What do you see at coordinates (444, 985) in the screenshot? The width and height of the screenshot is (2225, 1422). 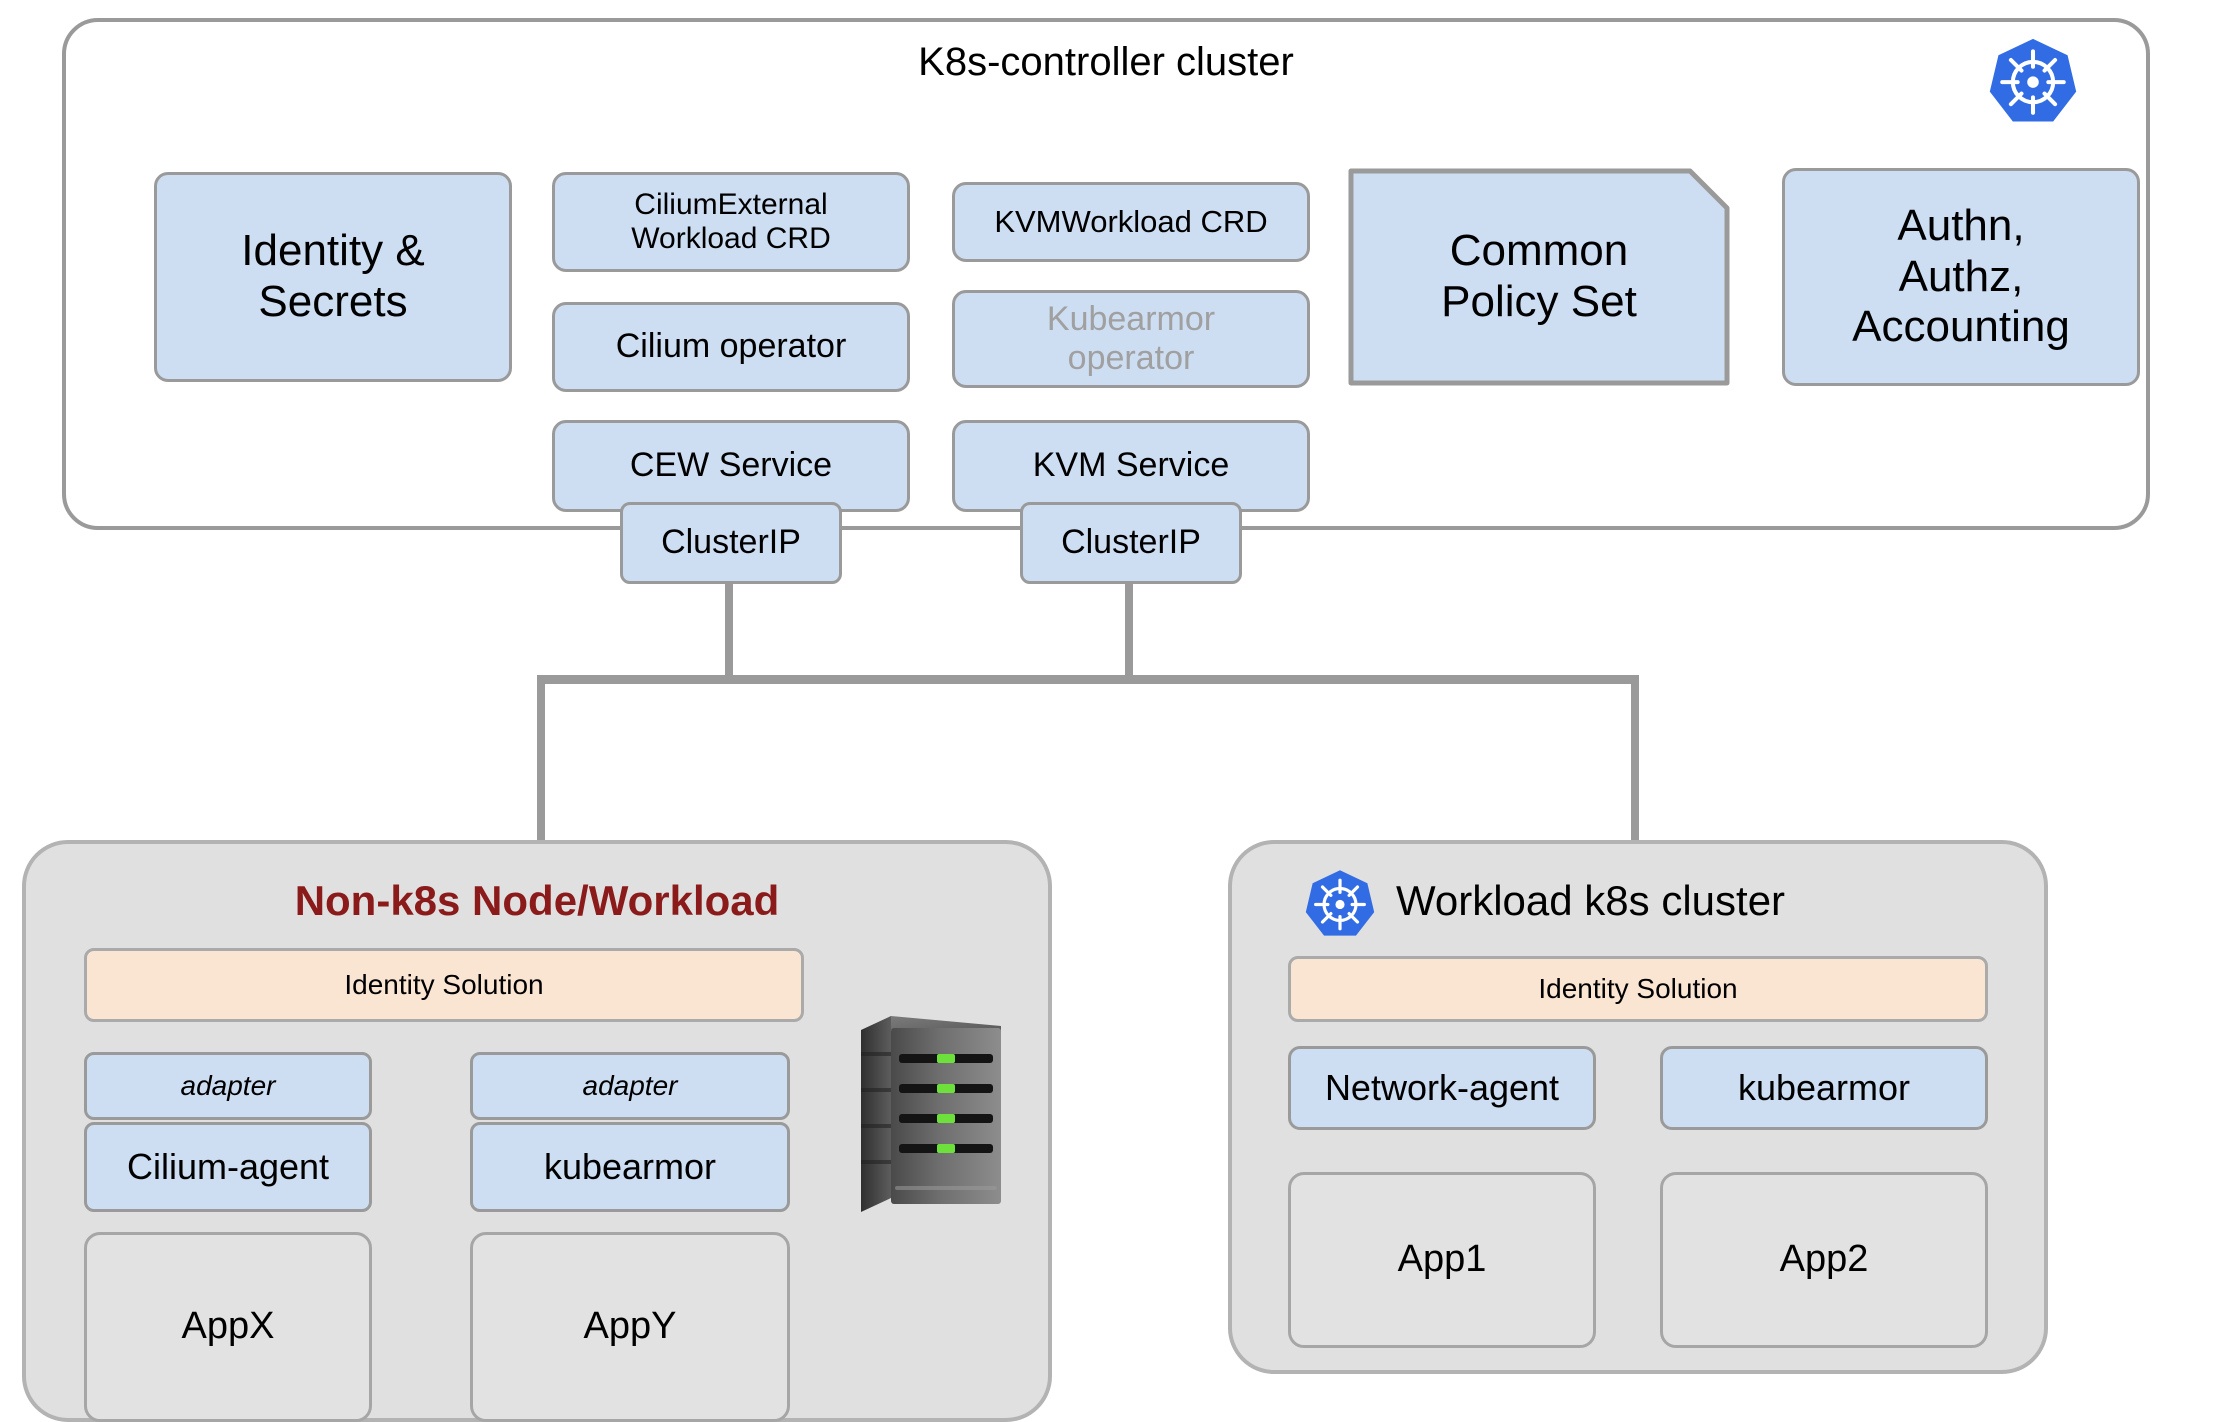 I see `node-identity-solution-left: Identity Solution` at bounding box center [444, 985].